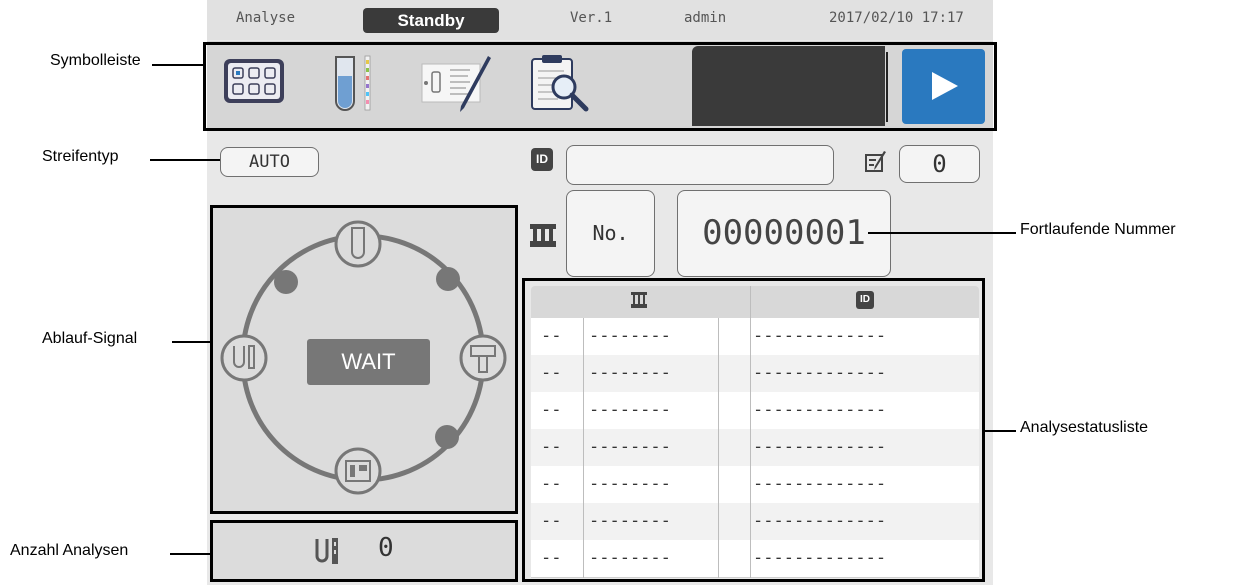 Image resolution: width=1242 pixels, height=585 pixels. I want to click on edit-count-icon, so click(876, 162).